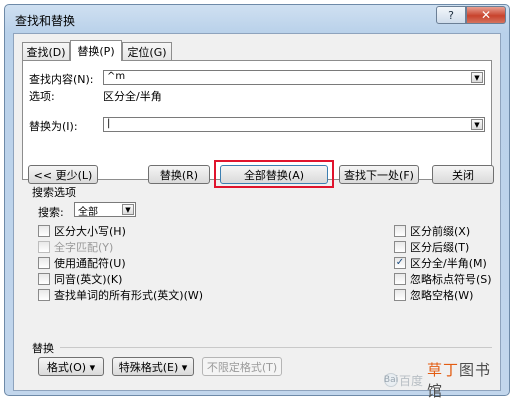  What do you see at coordinates (405, 380) in the screenshot?
I see `watermark-brand-a: 百` at bounding box center [405, 380].